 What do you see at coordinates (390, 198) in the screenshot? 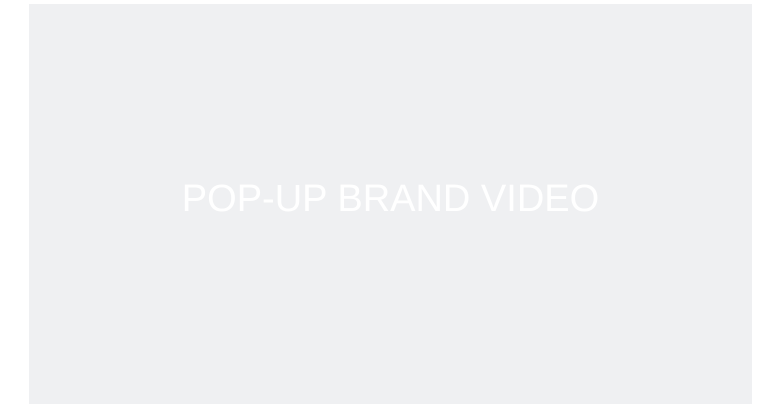
I see `video-title: POP-UP BRAND VIDEO` at bounding box center [390, 198].